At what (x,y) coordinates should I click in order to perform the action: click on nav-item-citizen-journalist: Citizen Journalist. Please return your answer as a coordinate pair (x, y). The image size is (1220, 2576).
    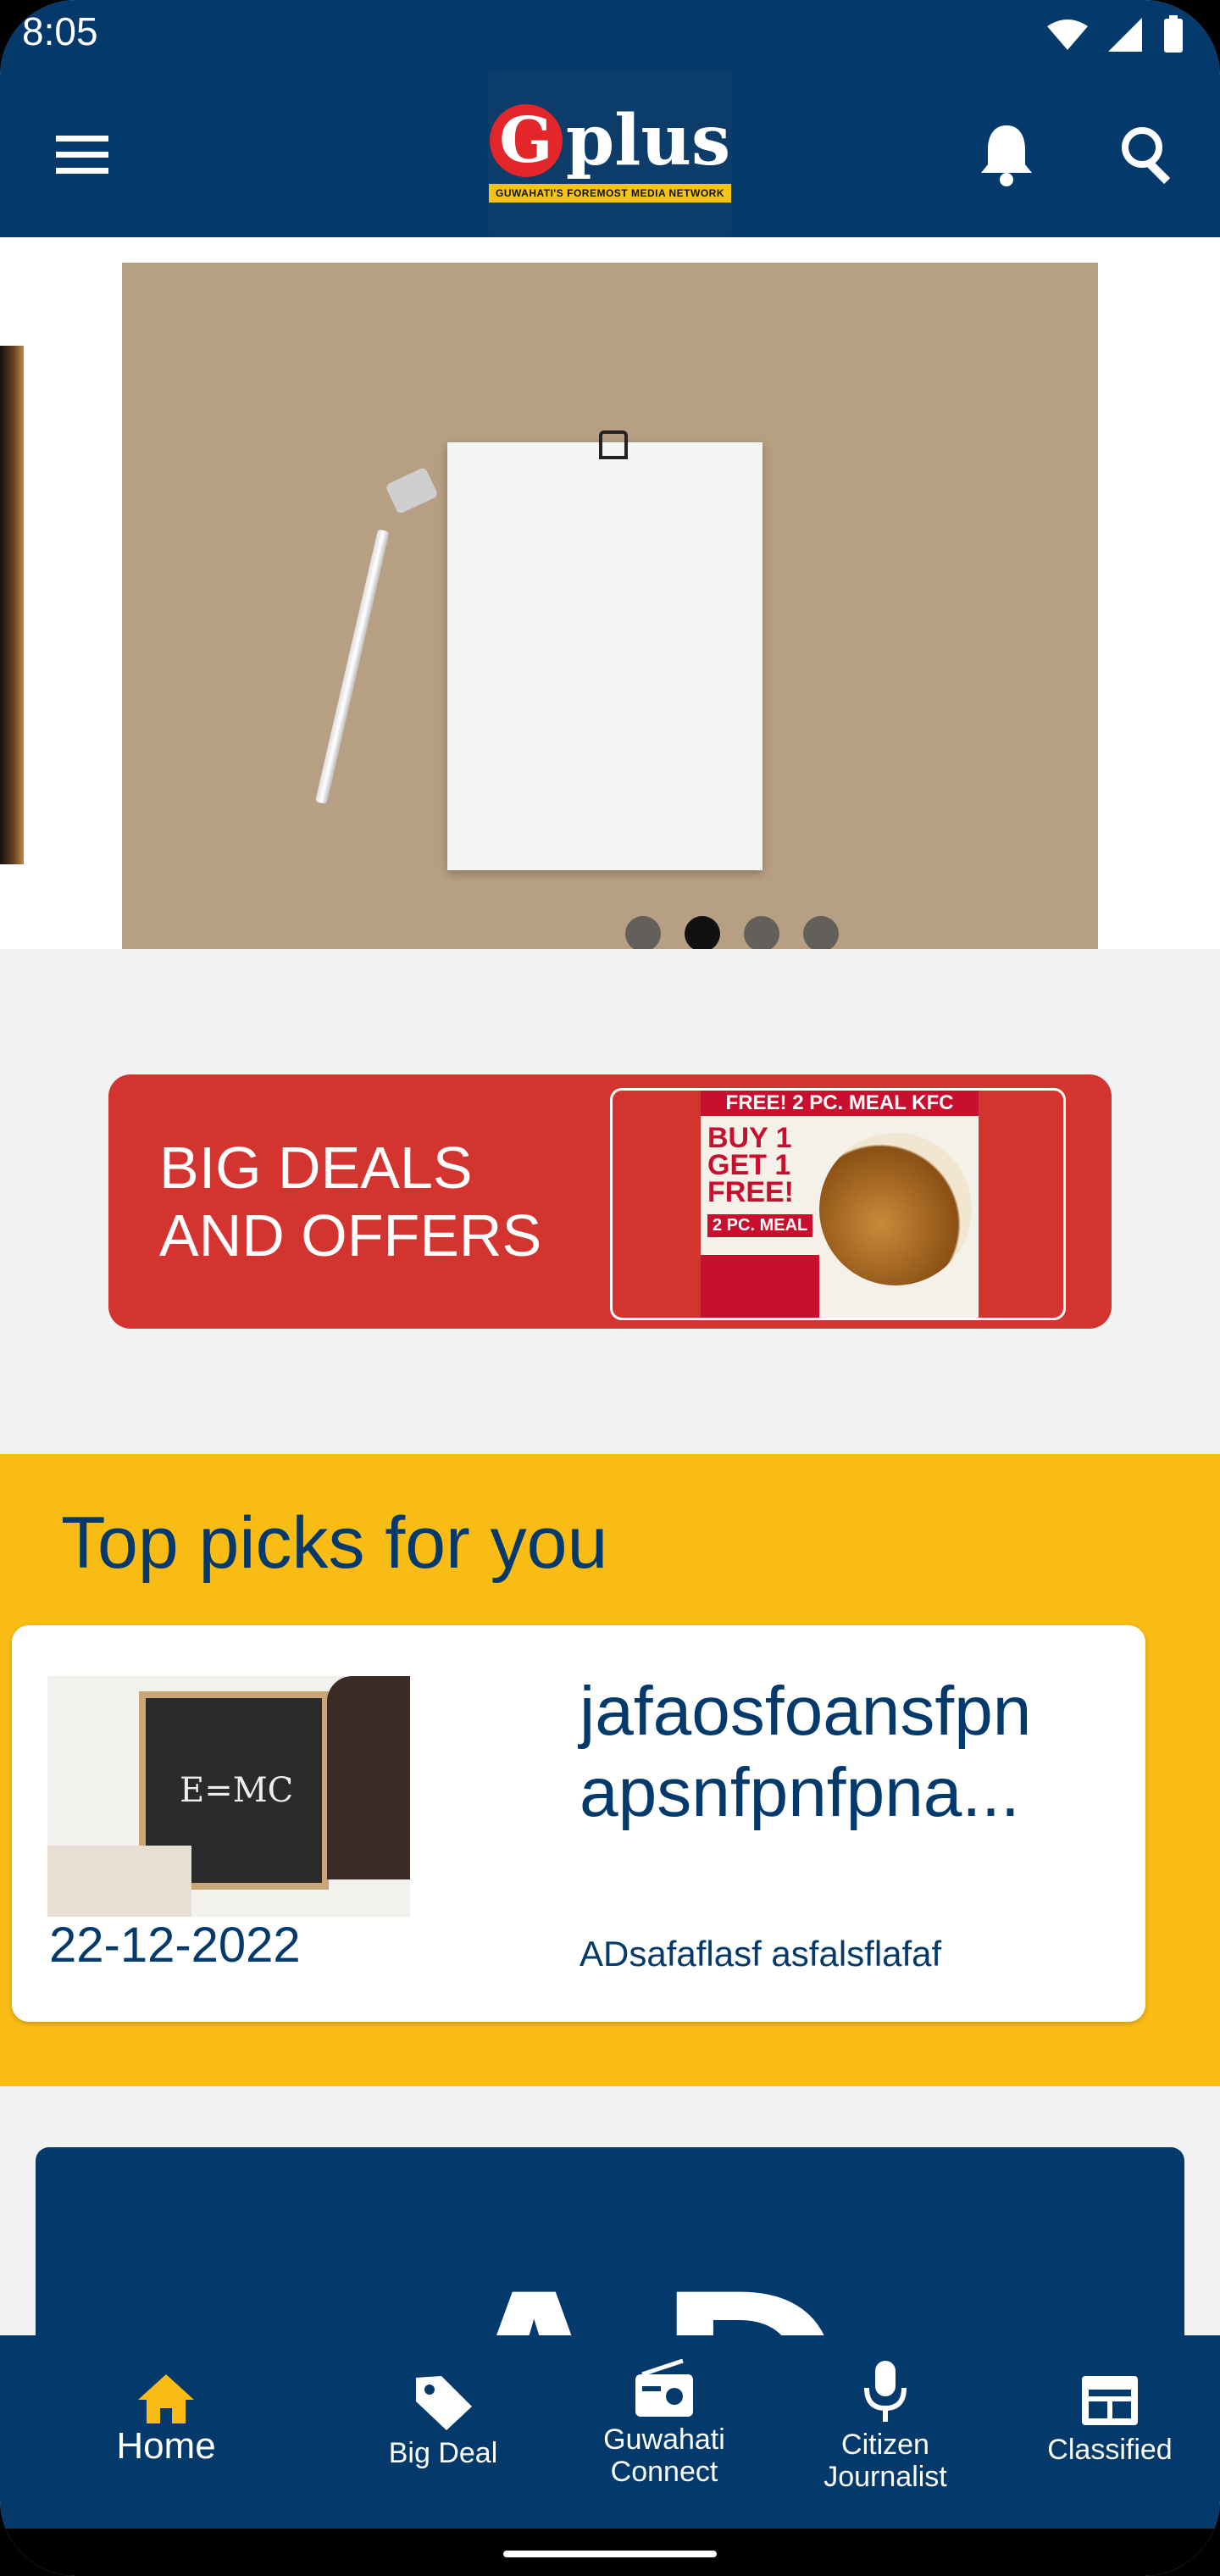
    Looking at the image, I should click on (885, 2432).